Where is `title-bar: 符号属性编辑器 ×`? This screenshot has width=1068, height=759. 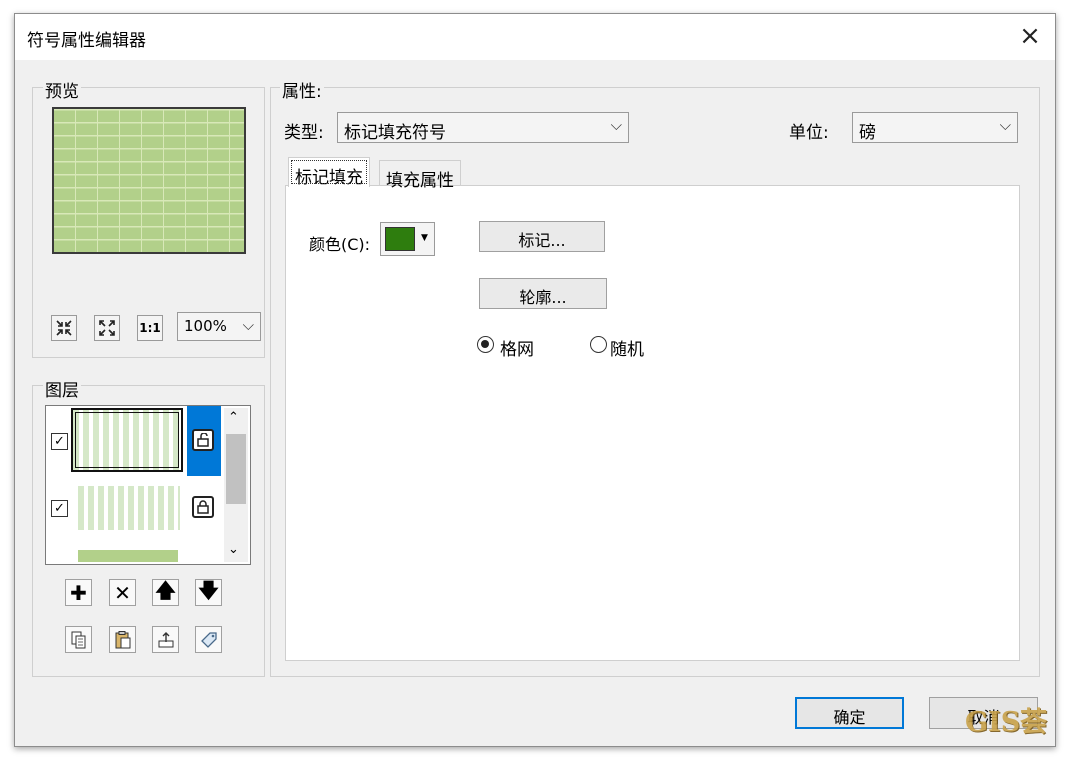 title-bar: 符号属性编辑器 × is located at coordinates (535, 37).